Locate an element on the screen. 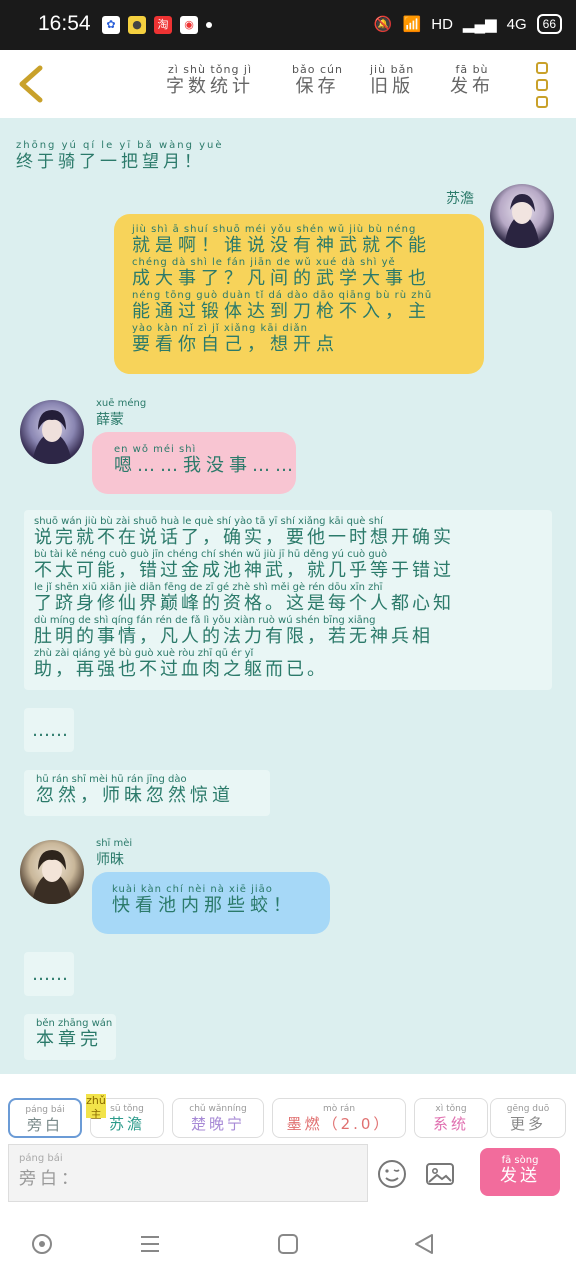 The height and width of the screenshot is (1280, 576). network-type: HD is located at coordinates (442, 24).